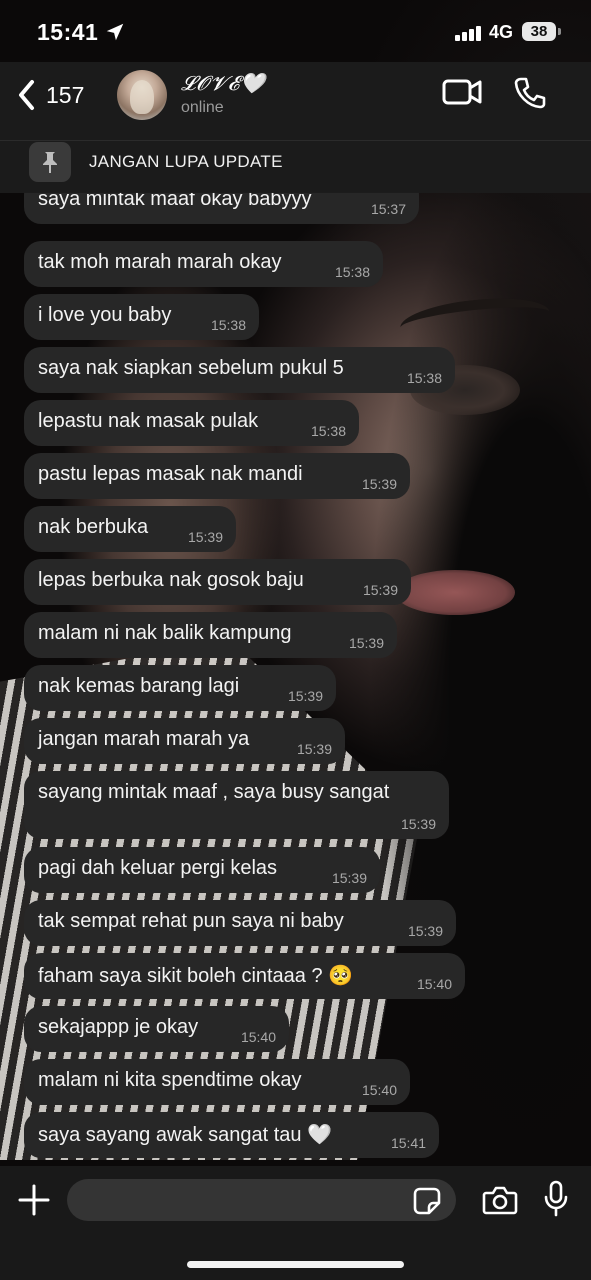 The height and width of the screenshot is (1280, 591). What do you see at coordinates (427, 1201) in the screenshot?
I see `sticker-icon` at bounding box center [427, 1201].